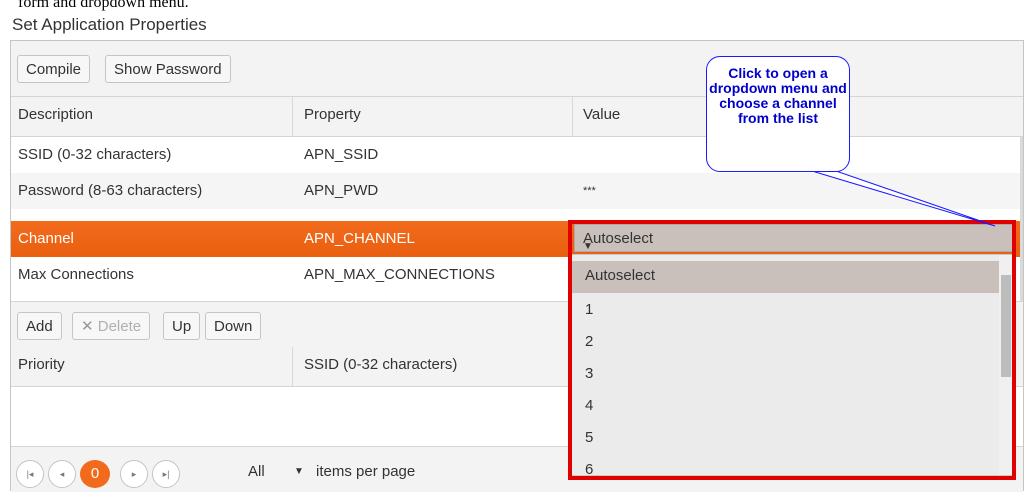 This screenshot has width=1024, height=492. Describe the element at coordinates (903, 198) in the screenshot. I see `callout-pointer` at that location.